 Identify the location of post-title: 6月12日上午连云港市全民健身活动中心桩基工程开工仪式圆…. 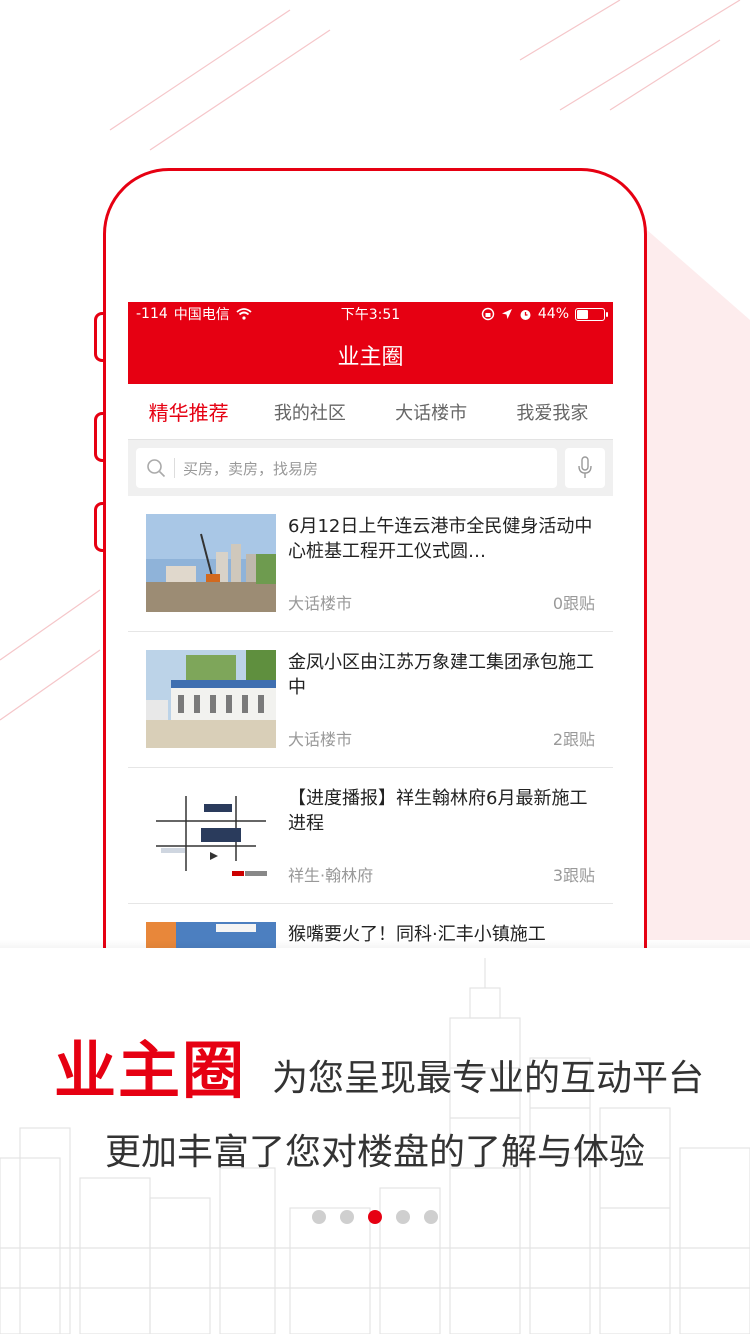
(440, 539).